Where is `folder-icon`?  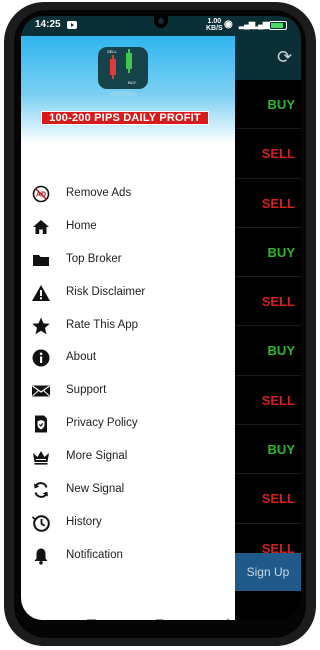 folder-icon is located at coordinates (41, 260).